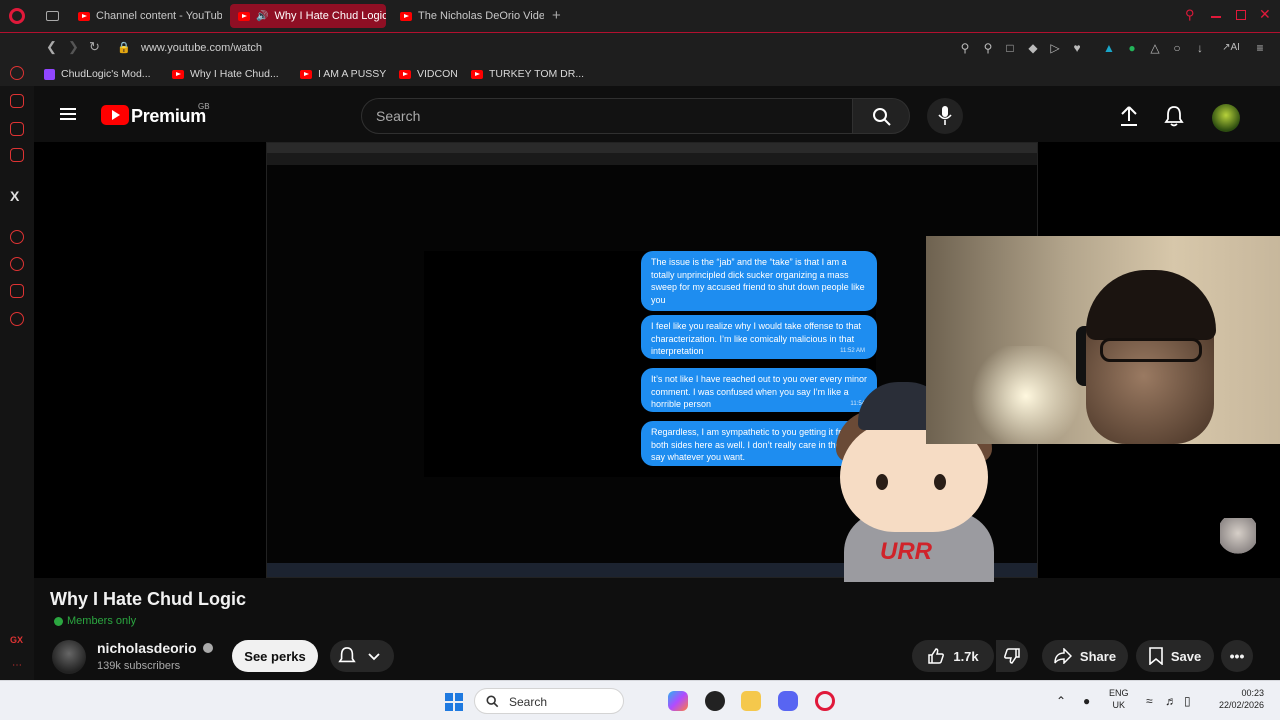 The width and height of the screenshot is (1280, 720). I want to click on microphone-icon, so click(945, 115).